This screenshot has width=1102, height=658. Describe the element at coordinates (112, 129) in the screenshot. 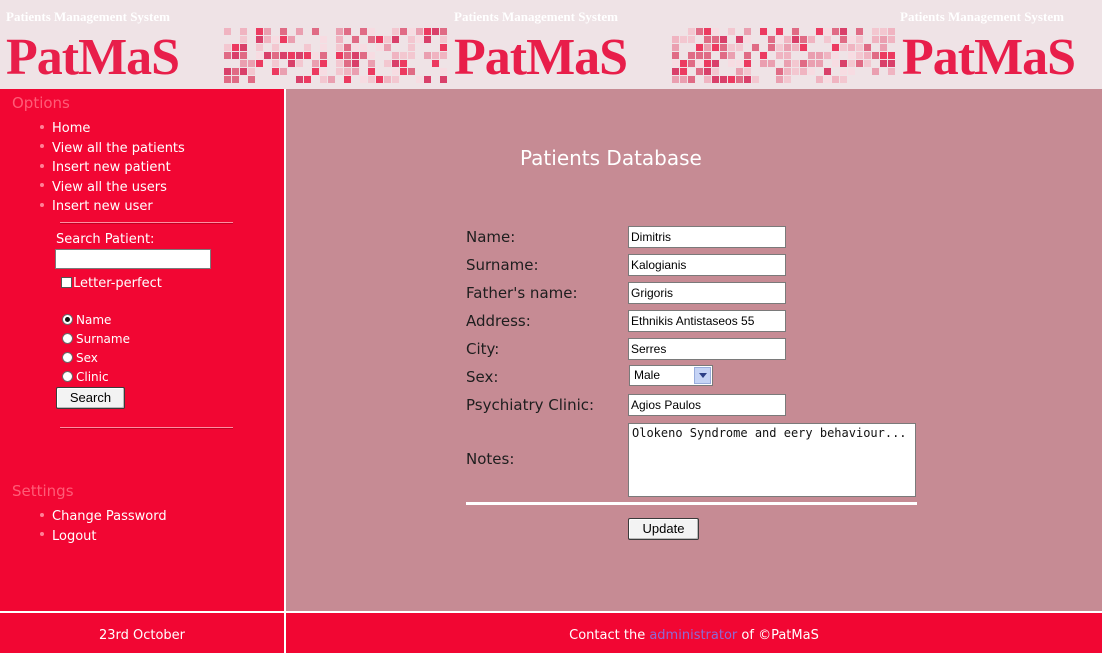

I see `menu-item-home: Home` at that location.